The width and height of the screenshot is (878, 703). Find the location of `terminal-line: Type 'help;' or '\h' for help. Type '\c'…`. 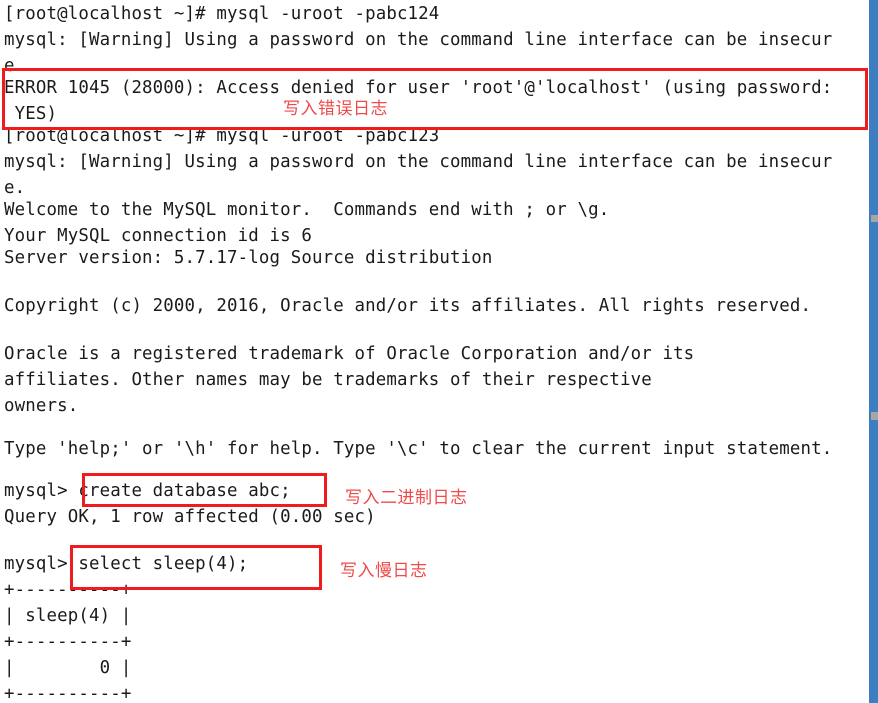

terminal-line: Type 'help;' or '\h' for help. Type '\c'… is located at coordinates (418, 449).